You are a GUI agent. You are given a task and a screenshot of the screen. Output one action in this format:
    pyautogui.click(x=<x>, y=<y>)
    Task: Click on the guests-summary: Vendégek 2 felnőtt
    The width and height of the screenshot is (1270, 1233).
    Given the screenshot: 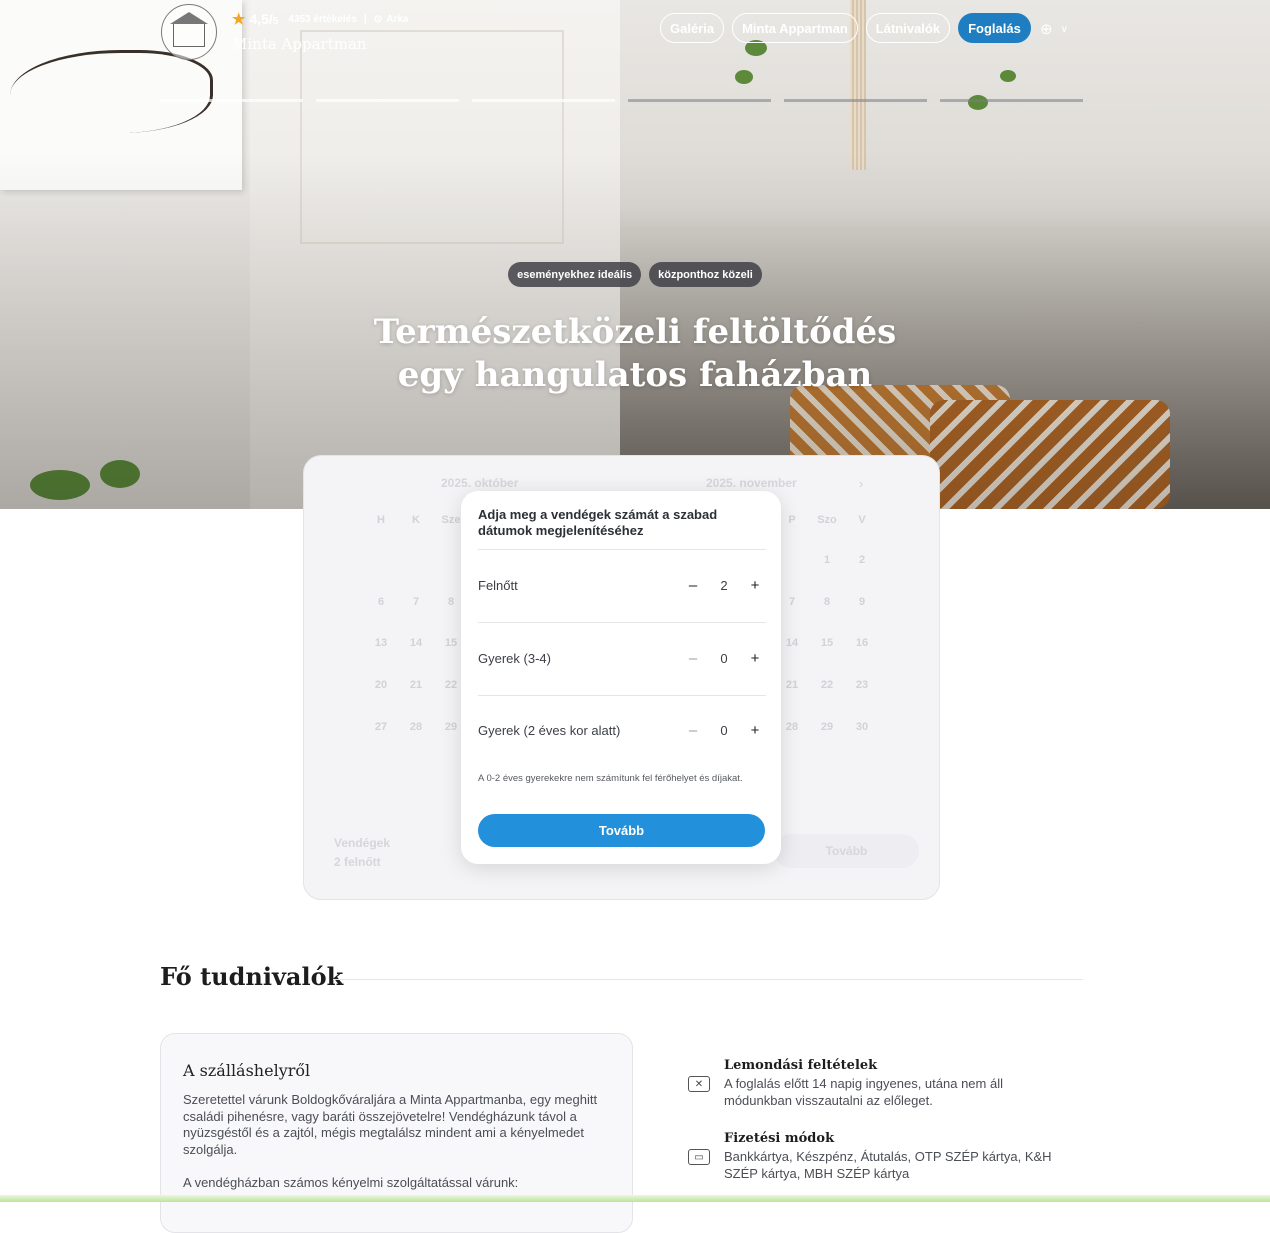 What is the action you would take?
    pyautogui.click(x=362, y=853)
    